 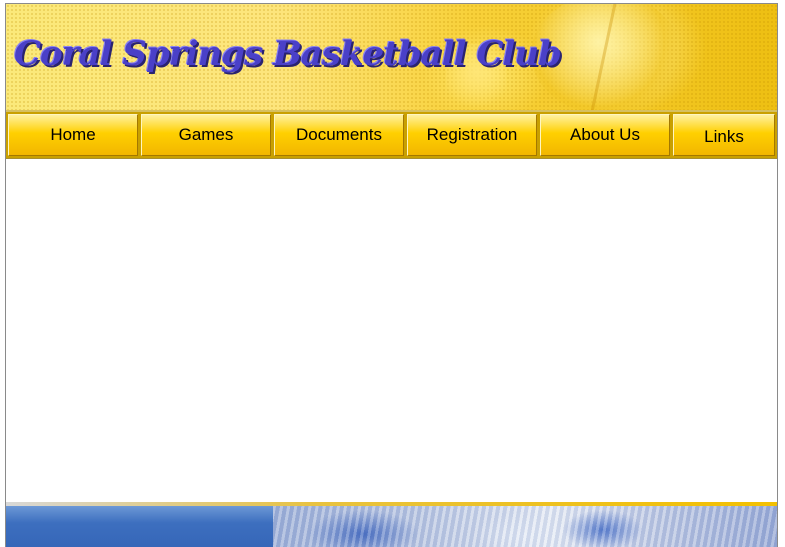 I want to click on nav-home-label: Home, so click(x=73, y=134).